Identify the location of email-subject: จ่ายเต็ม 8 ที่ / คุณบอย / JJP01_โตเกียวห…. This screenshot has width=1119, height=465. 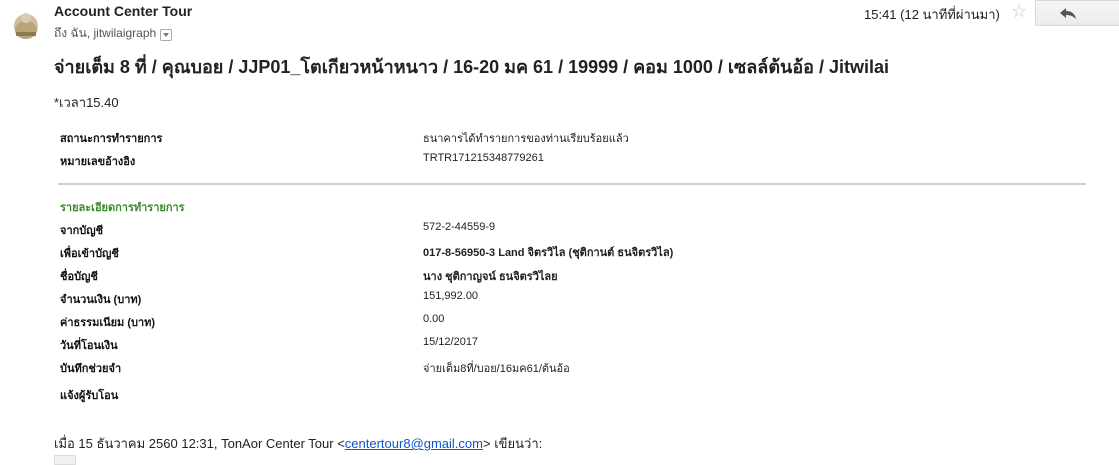
(471, 67).